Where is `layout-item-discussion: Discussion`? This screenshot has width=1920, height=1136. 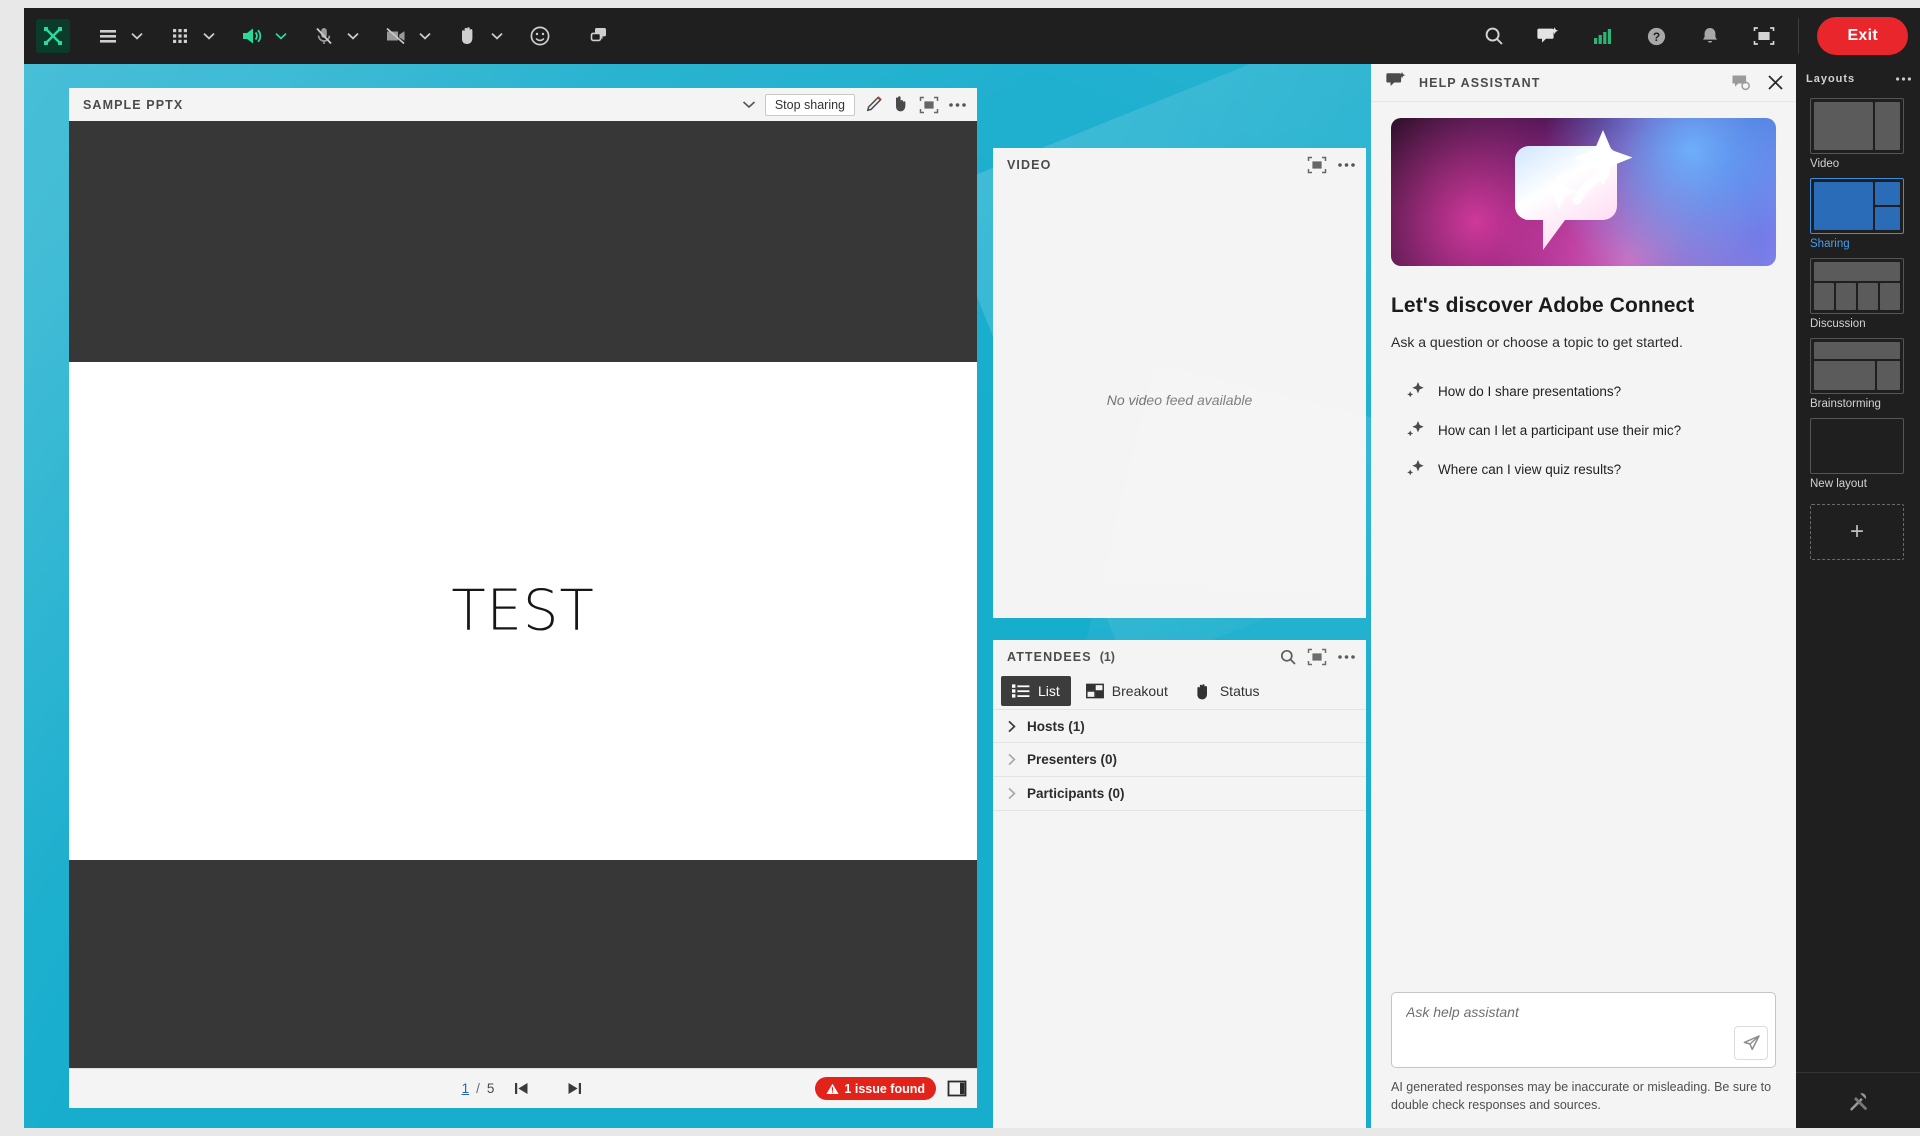
layout-item-discussion: Discussion is located at coordinates (1858, 298).